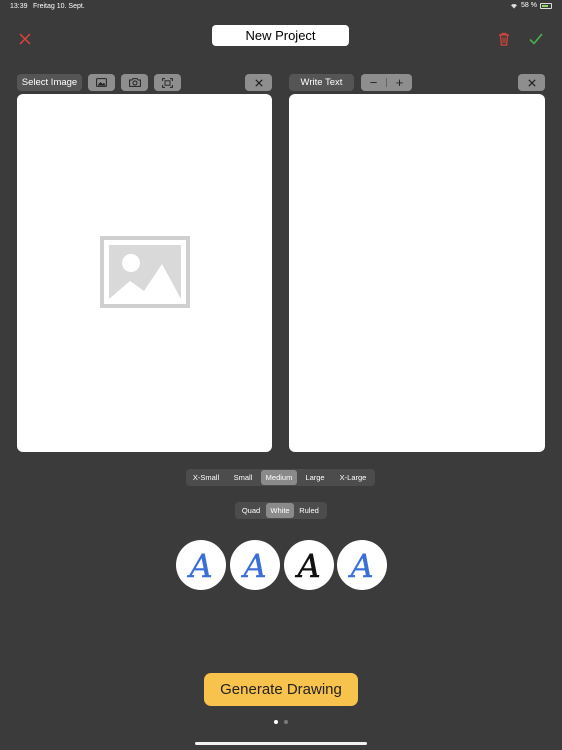 This screenshot has width=562, height=750. I want to click on delete-button, so click(504, 39).